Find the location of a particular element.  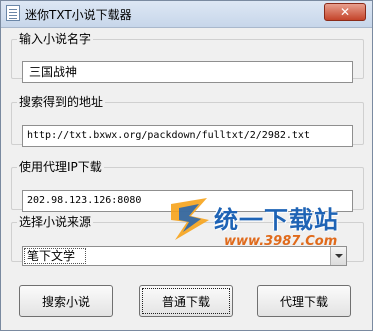

source-label: 选择小说来源 is located at coordinates (55, 222).